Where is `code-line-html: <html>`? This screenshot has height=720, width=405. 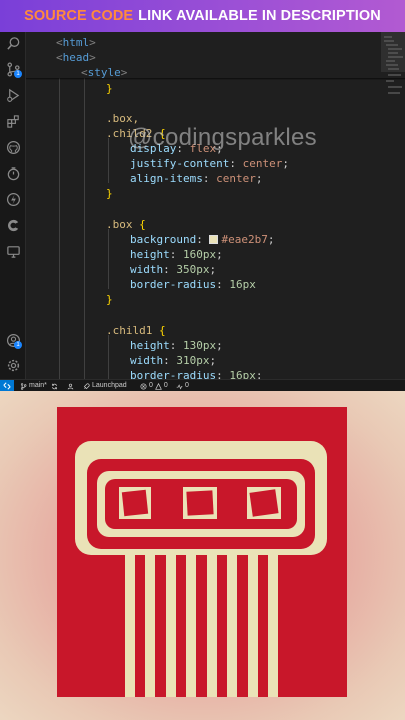
code-line-html: <html> is located at coordinates (76, 42).